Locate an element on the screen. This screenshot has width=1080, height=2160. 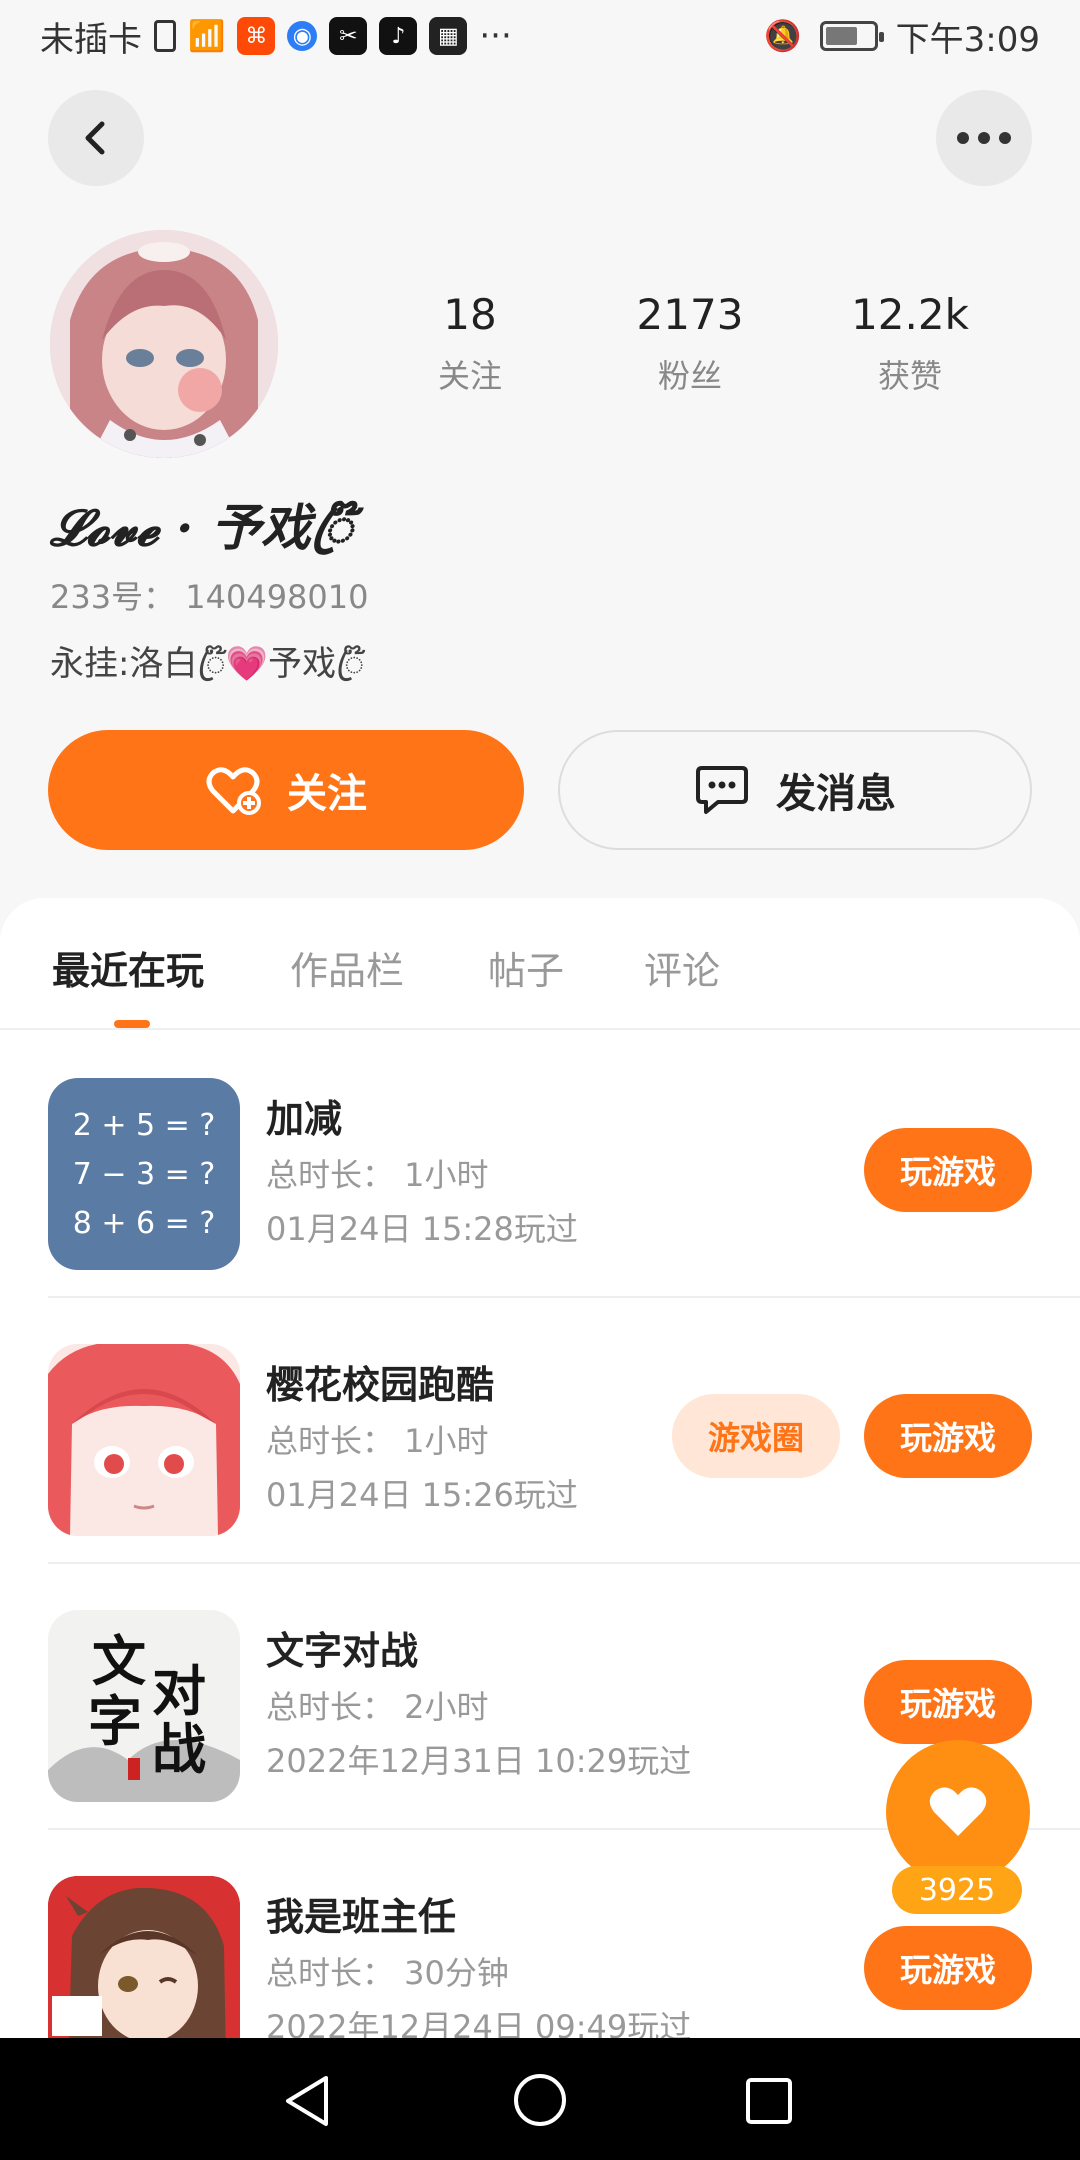
more-options-button is located at coordinates (984, 138).